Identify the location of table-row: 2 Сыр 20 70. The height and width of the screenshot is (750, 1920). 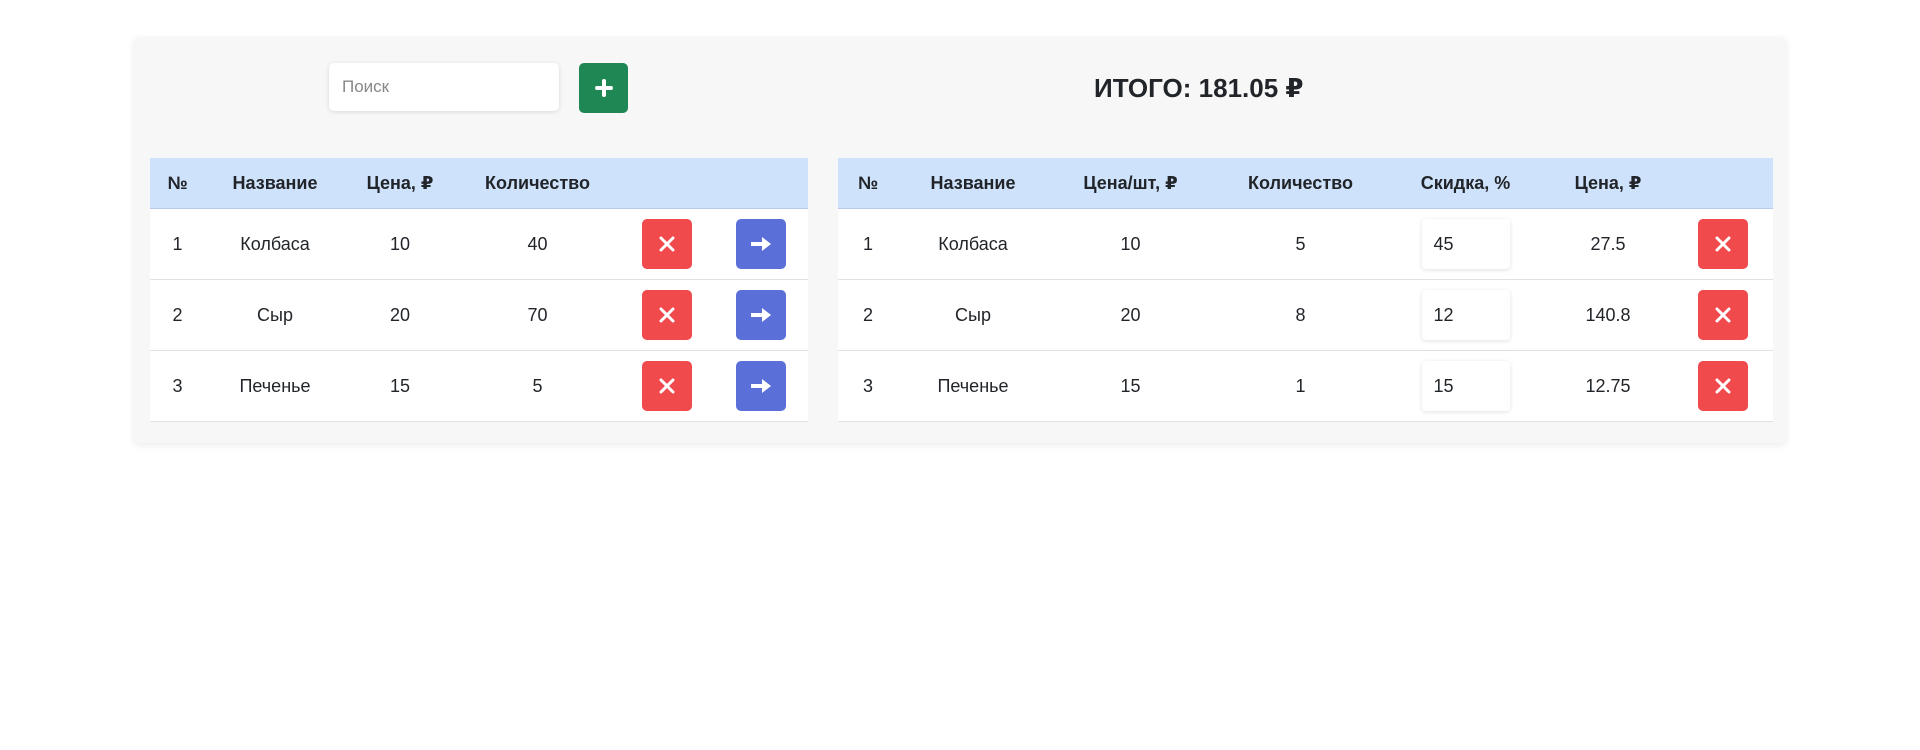
(479, 315).